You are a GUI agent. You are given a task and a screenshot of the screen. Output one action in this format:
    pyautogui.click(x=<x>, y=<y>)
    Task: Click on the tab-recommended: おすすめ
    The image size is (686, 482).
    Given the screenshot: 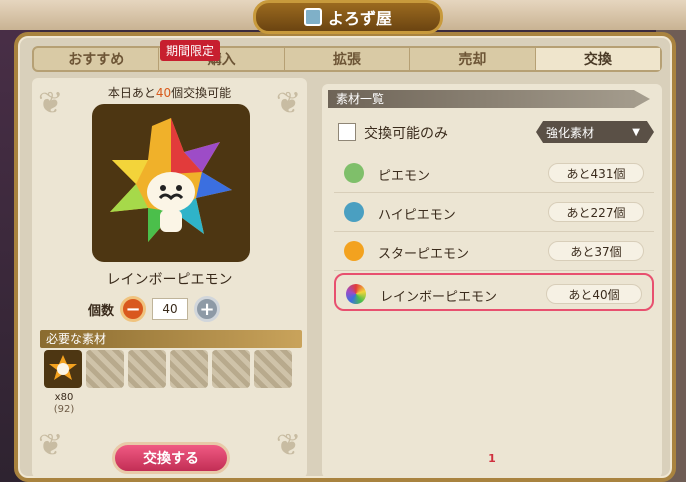 What is the action you would take?
    pyautogui.click(x=97, y=59)
    